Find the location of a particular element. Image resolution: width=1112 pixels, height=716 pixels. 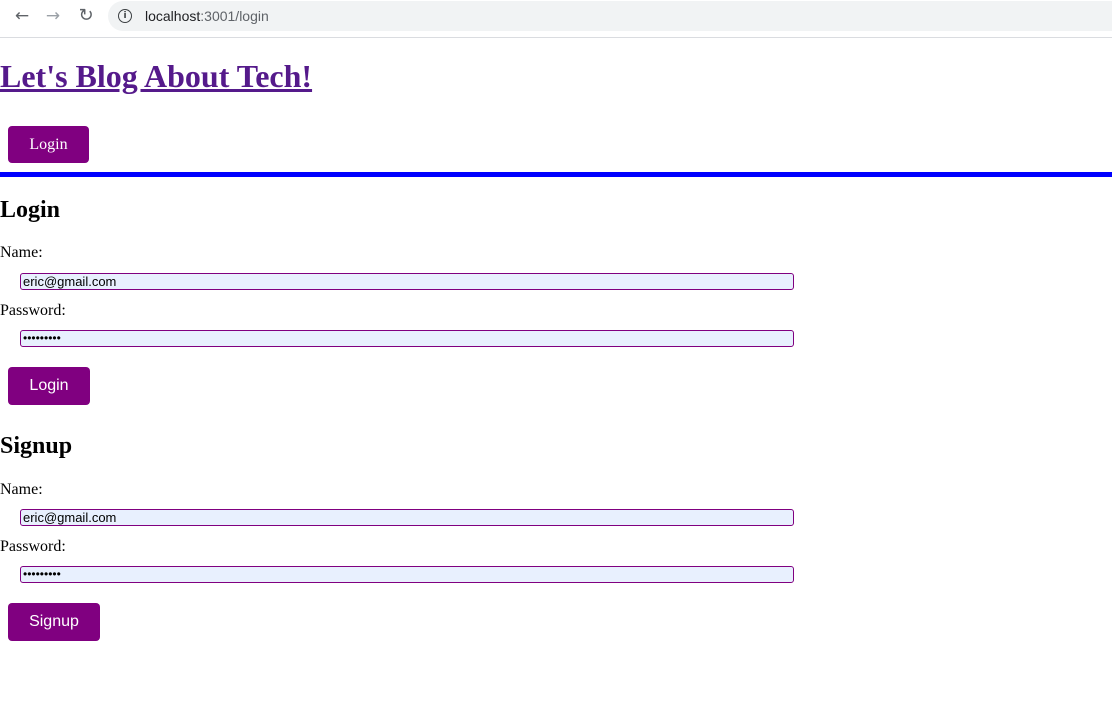

signup-password-label: Password: is located at coordinates (33, 546).